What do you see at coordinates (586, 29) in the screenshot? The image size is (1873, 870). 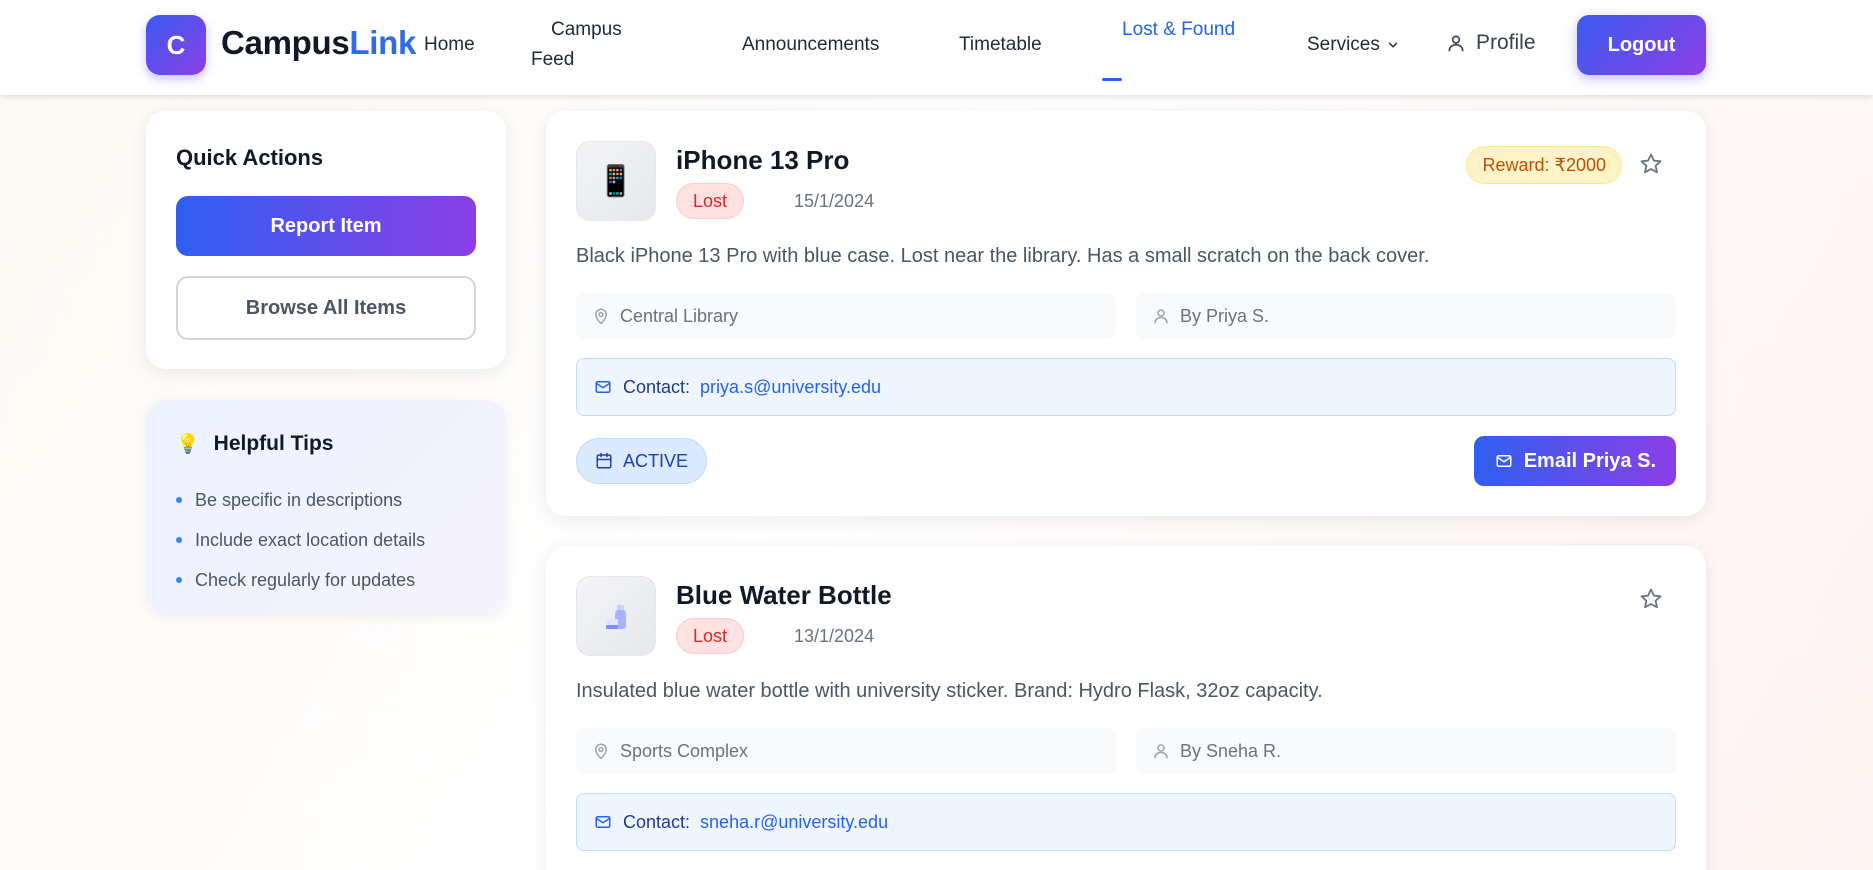 I see `nav-campus-feed-line1: Campus` at bounding box center [586, 29].